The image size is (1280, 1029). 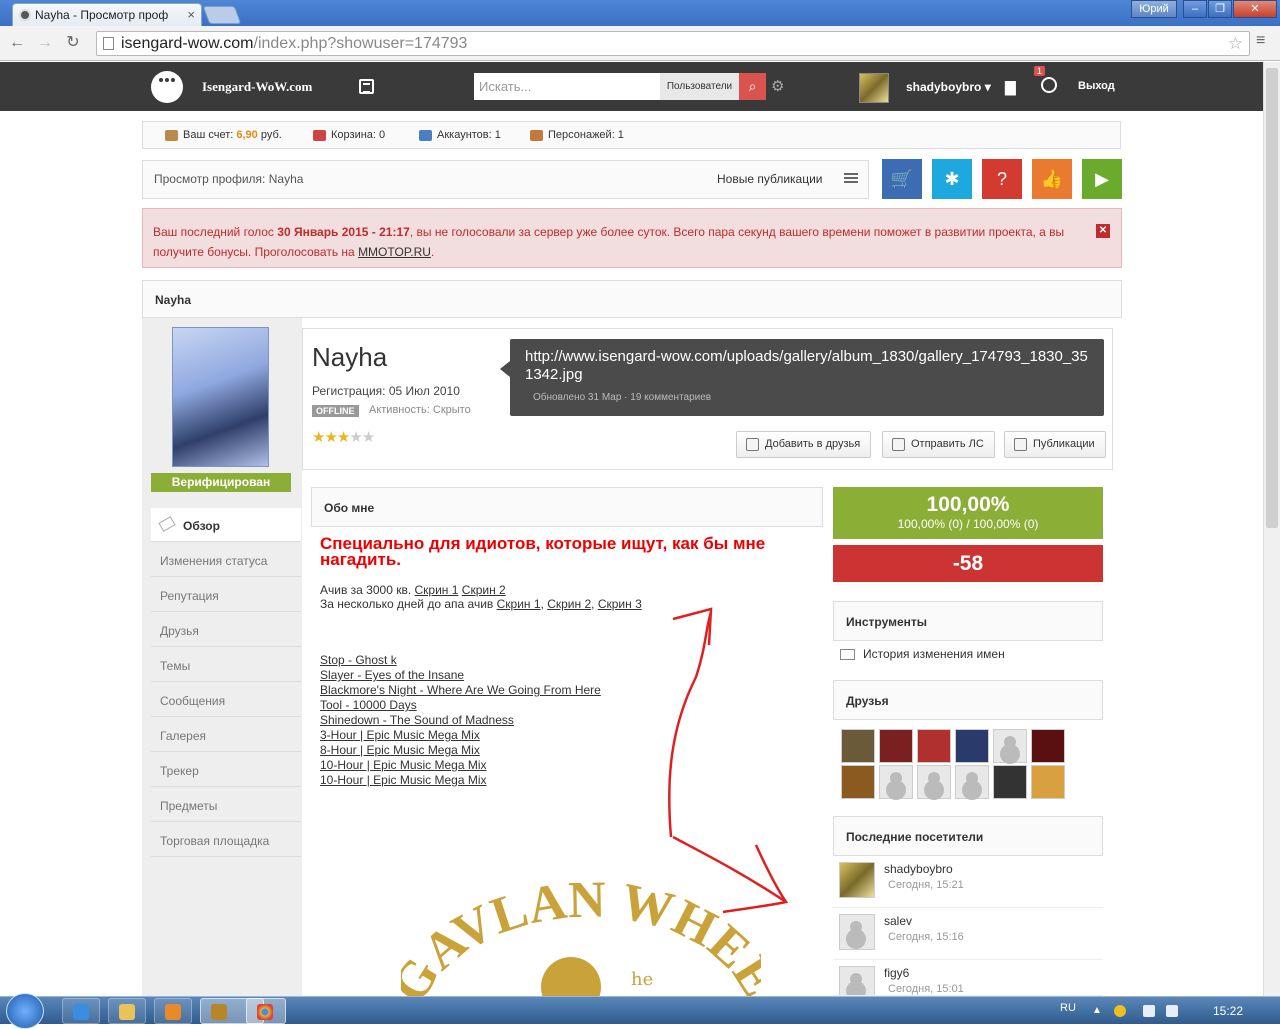 What do you see at coordinates (17, 43) in the screenshot?
I see `back-arrow-icon: ←` at bounding box center [17, 43].